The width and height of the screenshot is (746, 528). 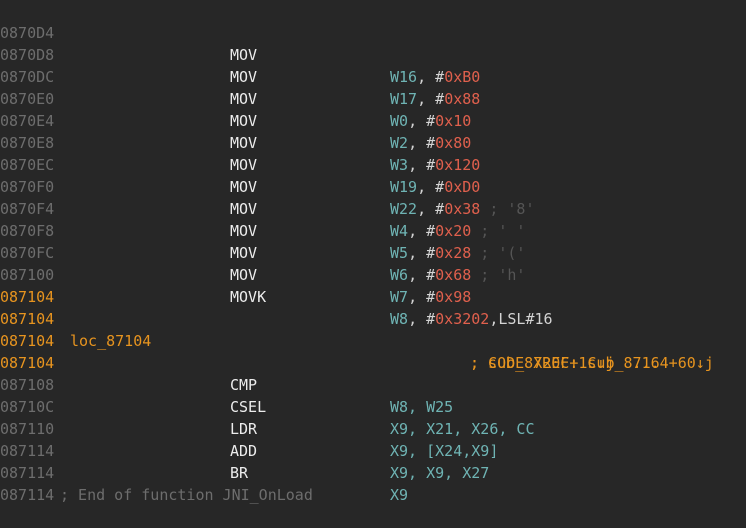 I want to click on address: 087114, so click(x=27, y=495).